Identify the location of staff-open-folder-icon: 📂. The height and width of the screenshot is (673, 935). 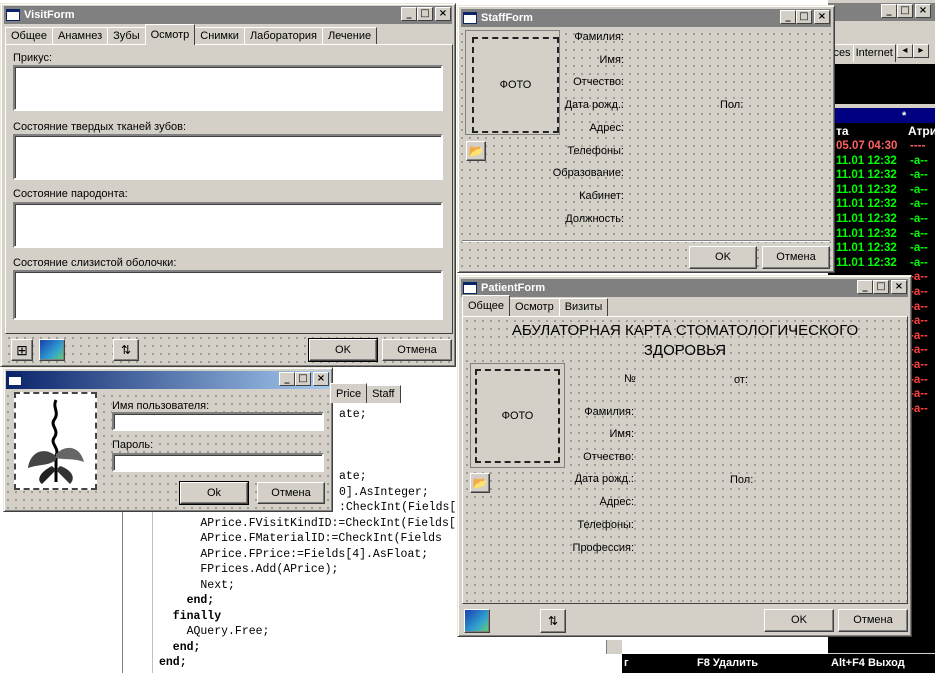
(476, 151).